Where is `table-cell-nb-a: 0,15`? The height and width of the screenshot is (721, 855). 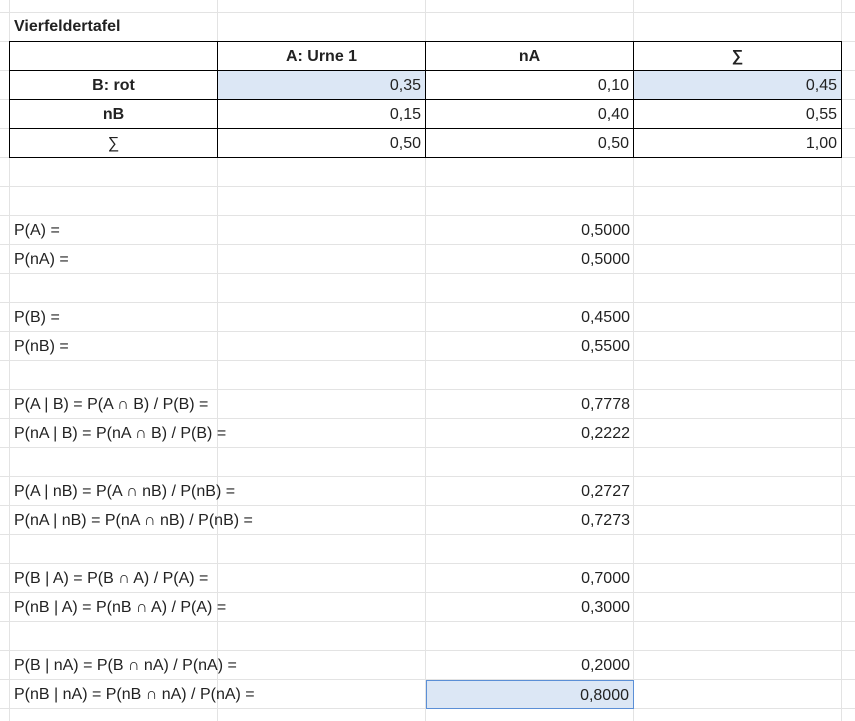
table-cell-nb-a: 0,15 is located at coordinates (322, 114).